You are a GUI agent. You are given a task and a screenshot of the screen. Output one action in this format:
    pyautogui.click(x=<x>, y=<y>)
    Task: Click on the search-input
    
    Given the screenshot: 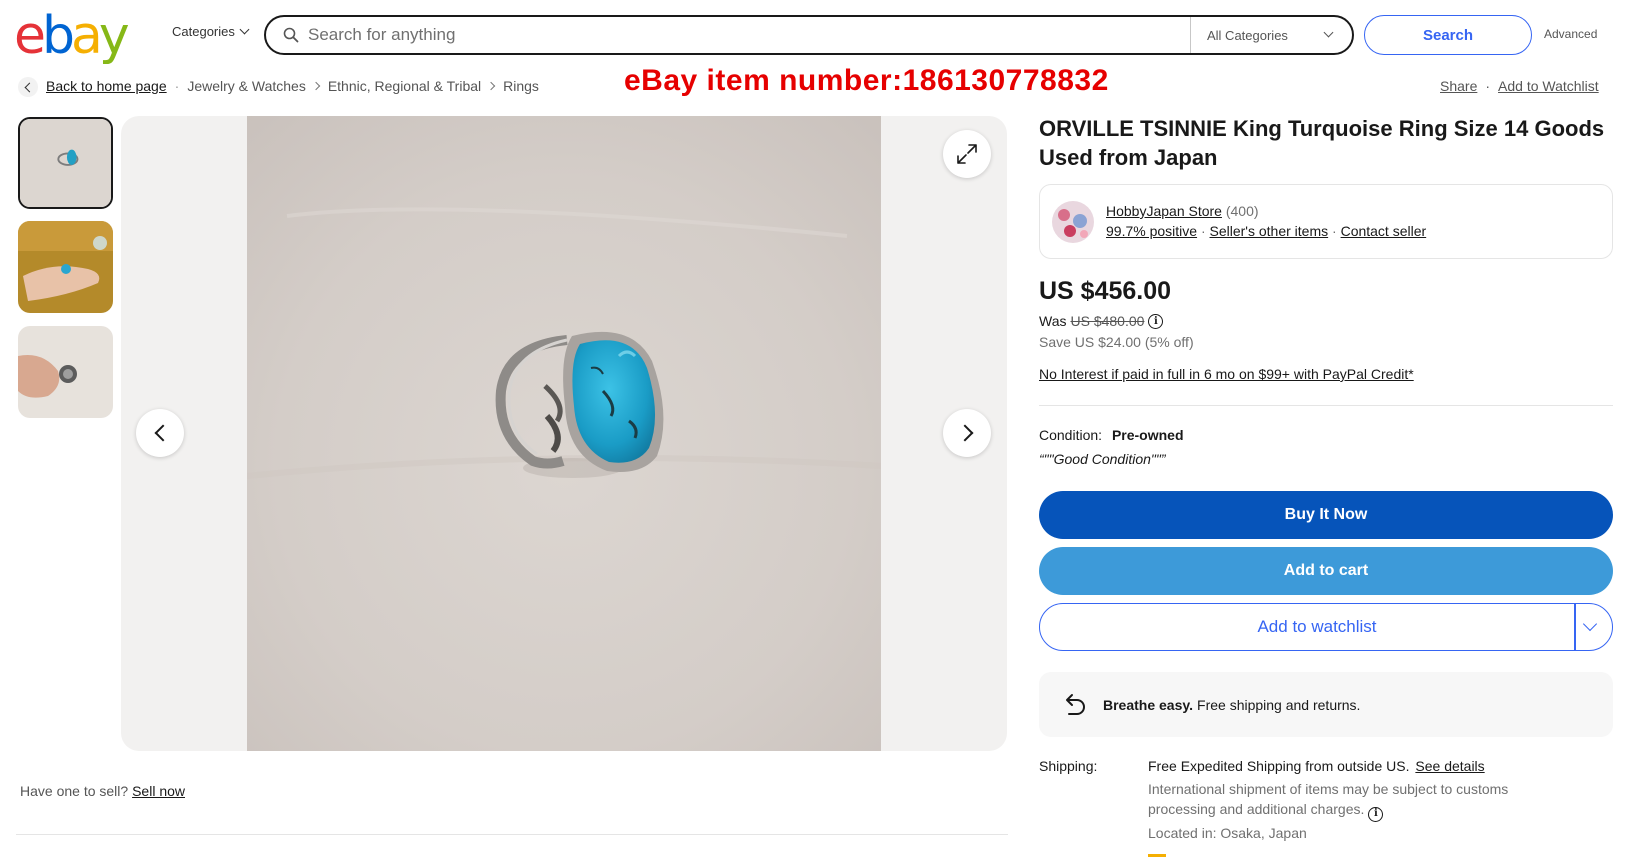 What is the action you would take?
    pyautogui.click(x=749, y=35)
    